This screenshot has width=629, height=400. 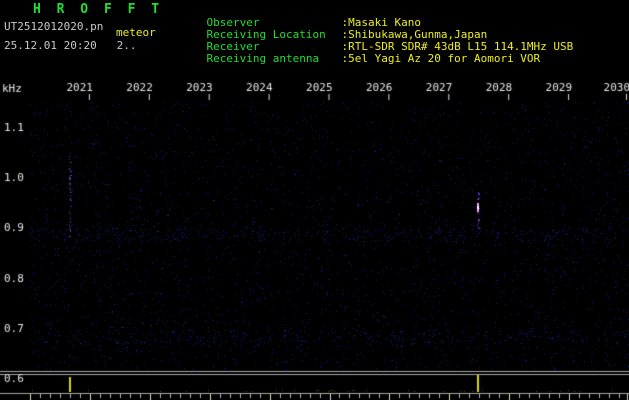 What do you see at coordinates (136, 32) in the screenshot?
I see `mode-label: meteor` at bounding box center [136, 32].